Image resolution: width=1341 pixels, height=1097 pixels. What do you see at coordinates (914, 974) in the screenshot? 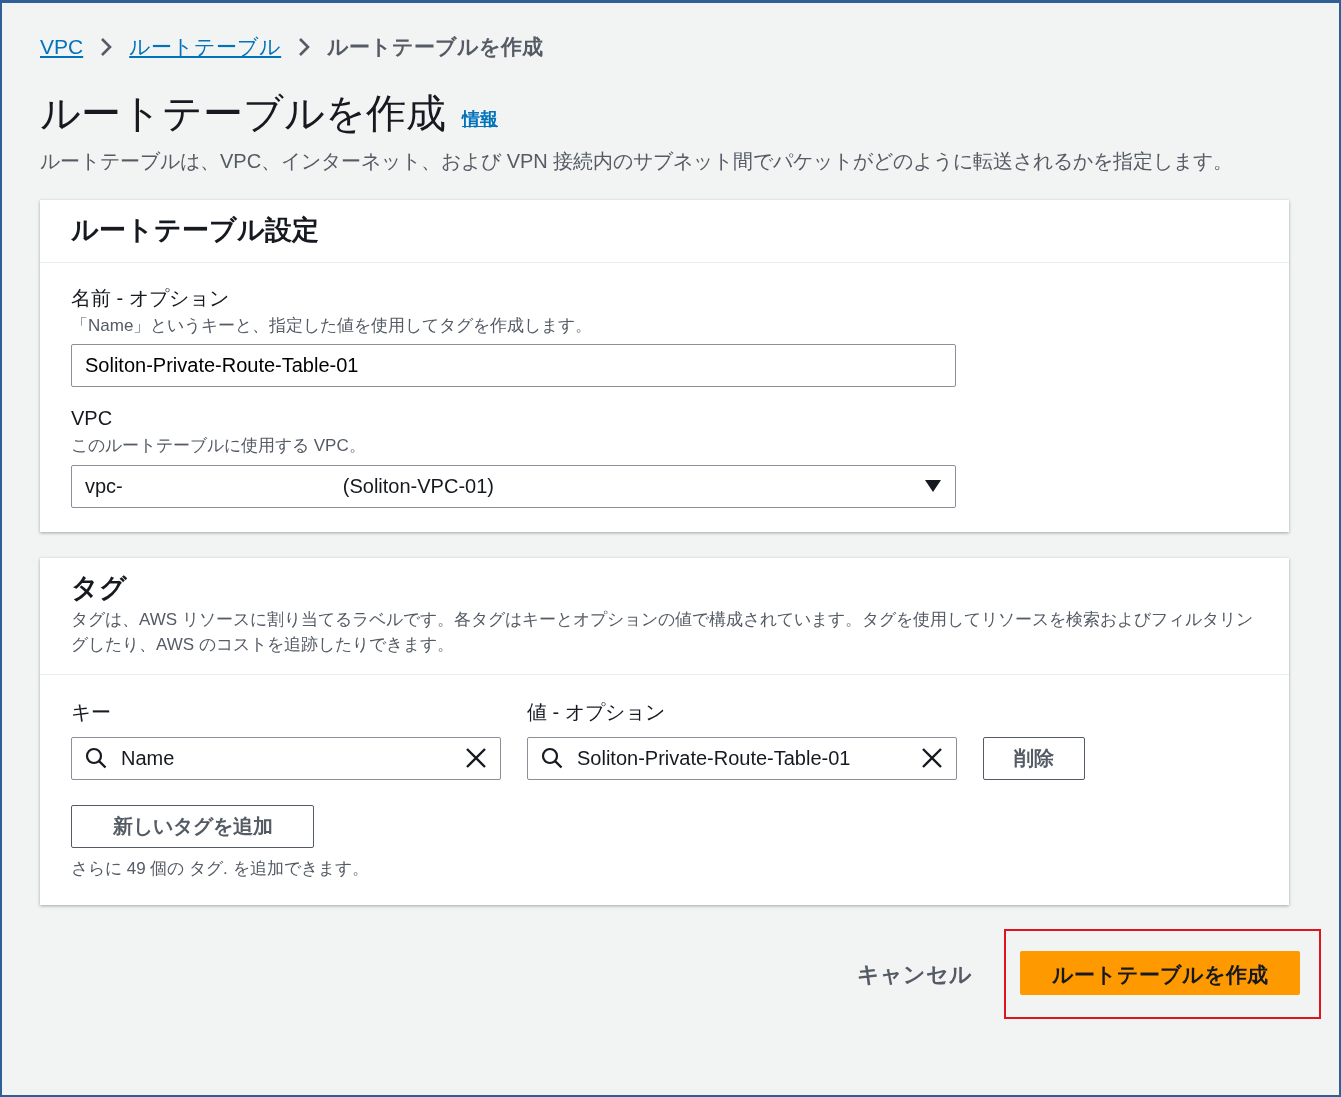
I see `cancel-button: キャンセル` at bounding box center [914, 974].